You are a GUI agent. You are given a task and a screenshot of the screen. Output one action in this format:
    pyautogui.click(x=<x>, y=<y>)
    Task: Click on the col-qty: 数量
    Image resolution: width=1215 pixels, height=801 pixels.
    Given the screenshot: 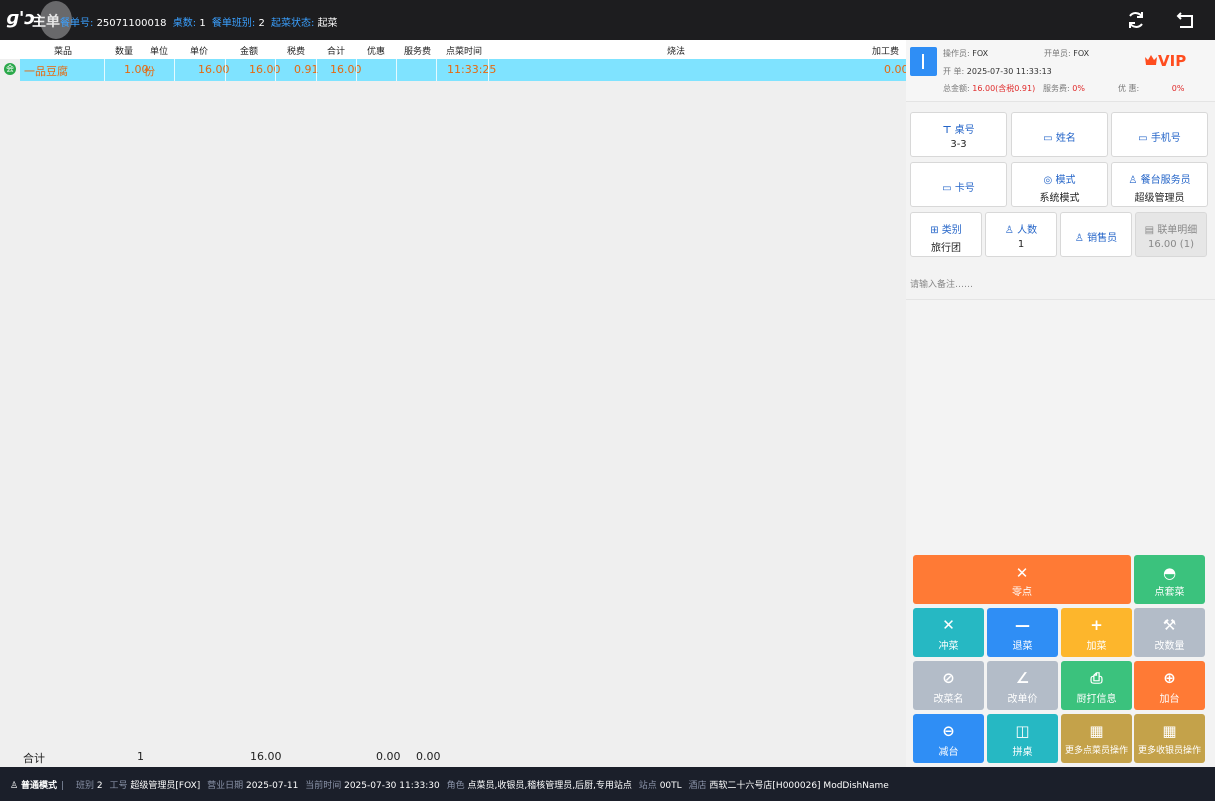 What is the action you would take?
    pyautogui.click(x=124, y=50)
    